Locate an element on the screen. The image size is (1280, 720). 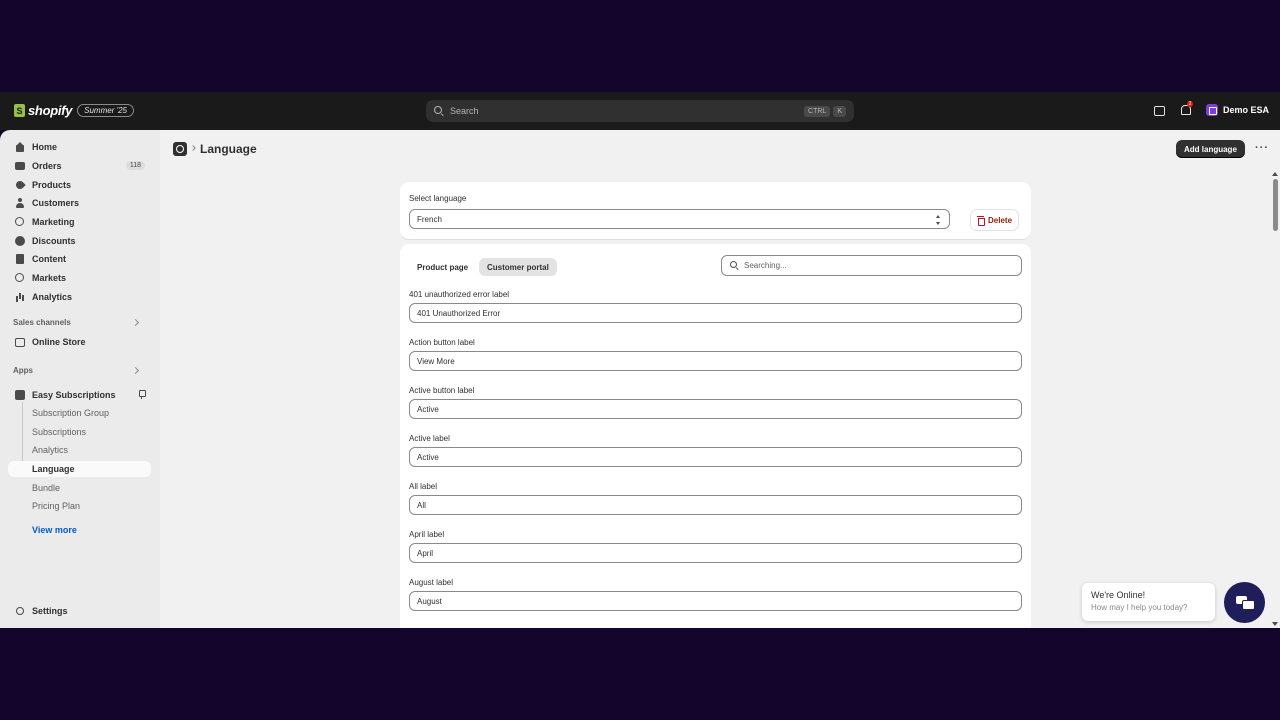
sidebar-item-label: Markets is located at coordinates (49, 277).